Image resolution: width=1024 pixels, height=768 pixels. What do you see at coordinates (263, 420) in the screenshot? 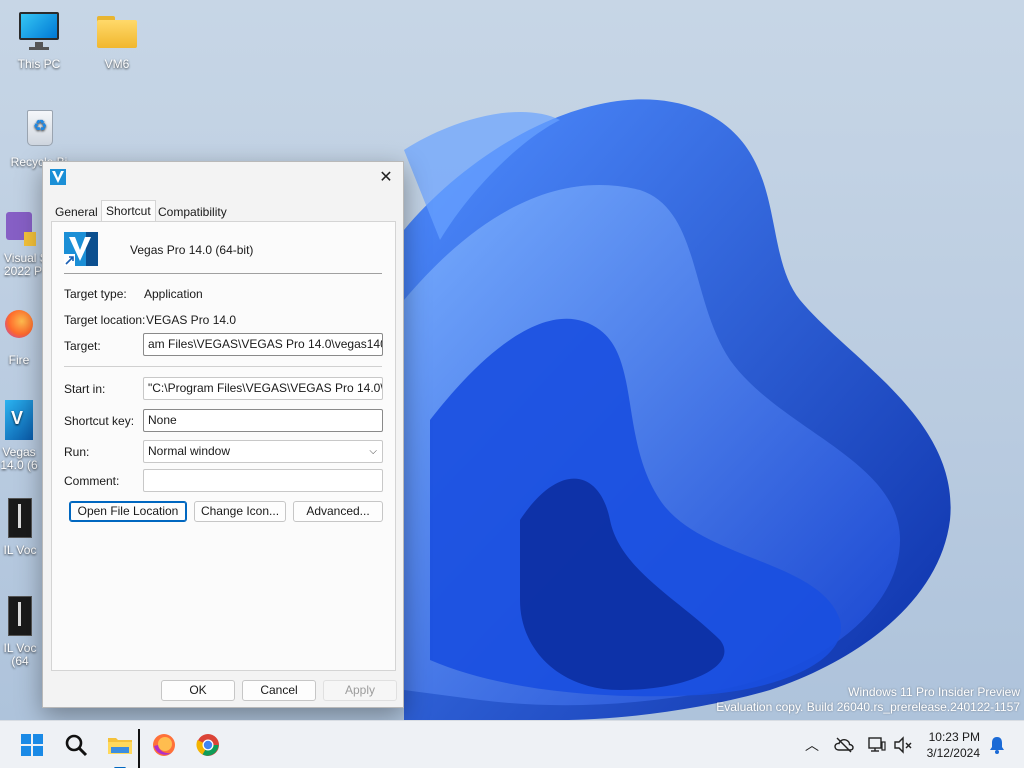
I see `shortcut-key-field: None` at bounding box center [263, 420].